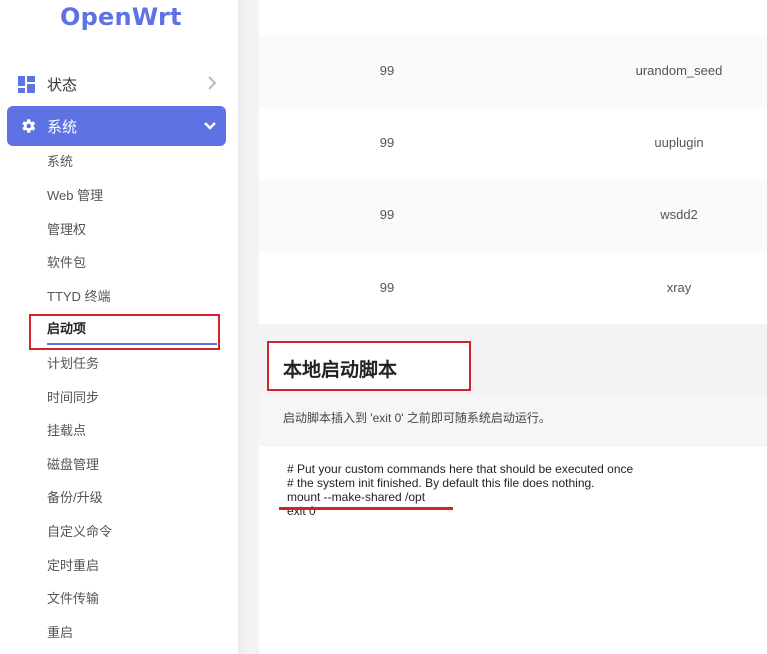 Image resolution: width=767 pixels, height=654 pixels. I want to click on sidebar-item-system: 系统, so click(60, 162).